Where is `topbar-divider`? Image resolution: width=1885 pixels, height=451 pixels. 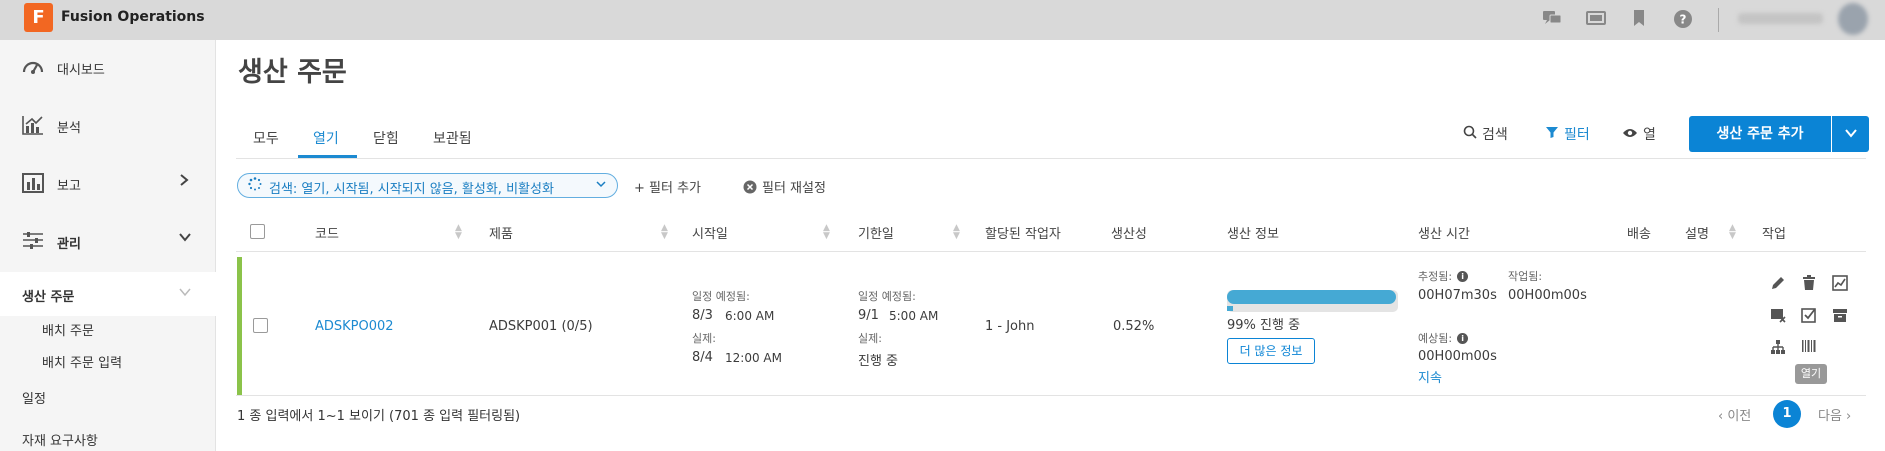 topbar-divider is located at coordinates (1718, 20).